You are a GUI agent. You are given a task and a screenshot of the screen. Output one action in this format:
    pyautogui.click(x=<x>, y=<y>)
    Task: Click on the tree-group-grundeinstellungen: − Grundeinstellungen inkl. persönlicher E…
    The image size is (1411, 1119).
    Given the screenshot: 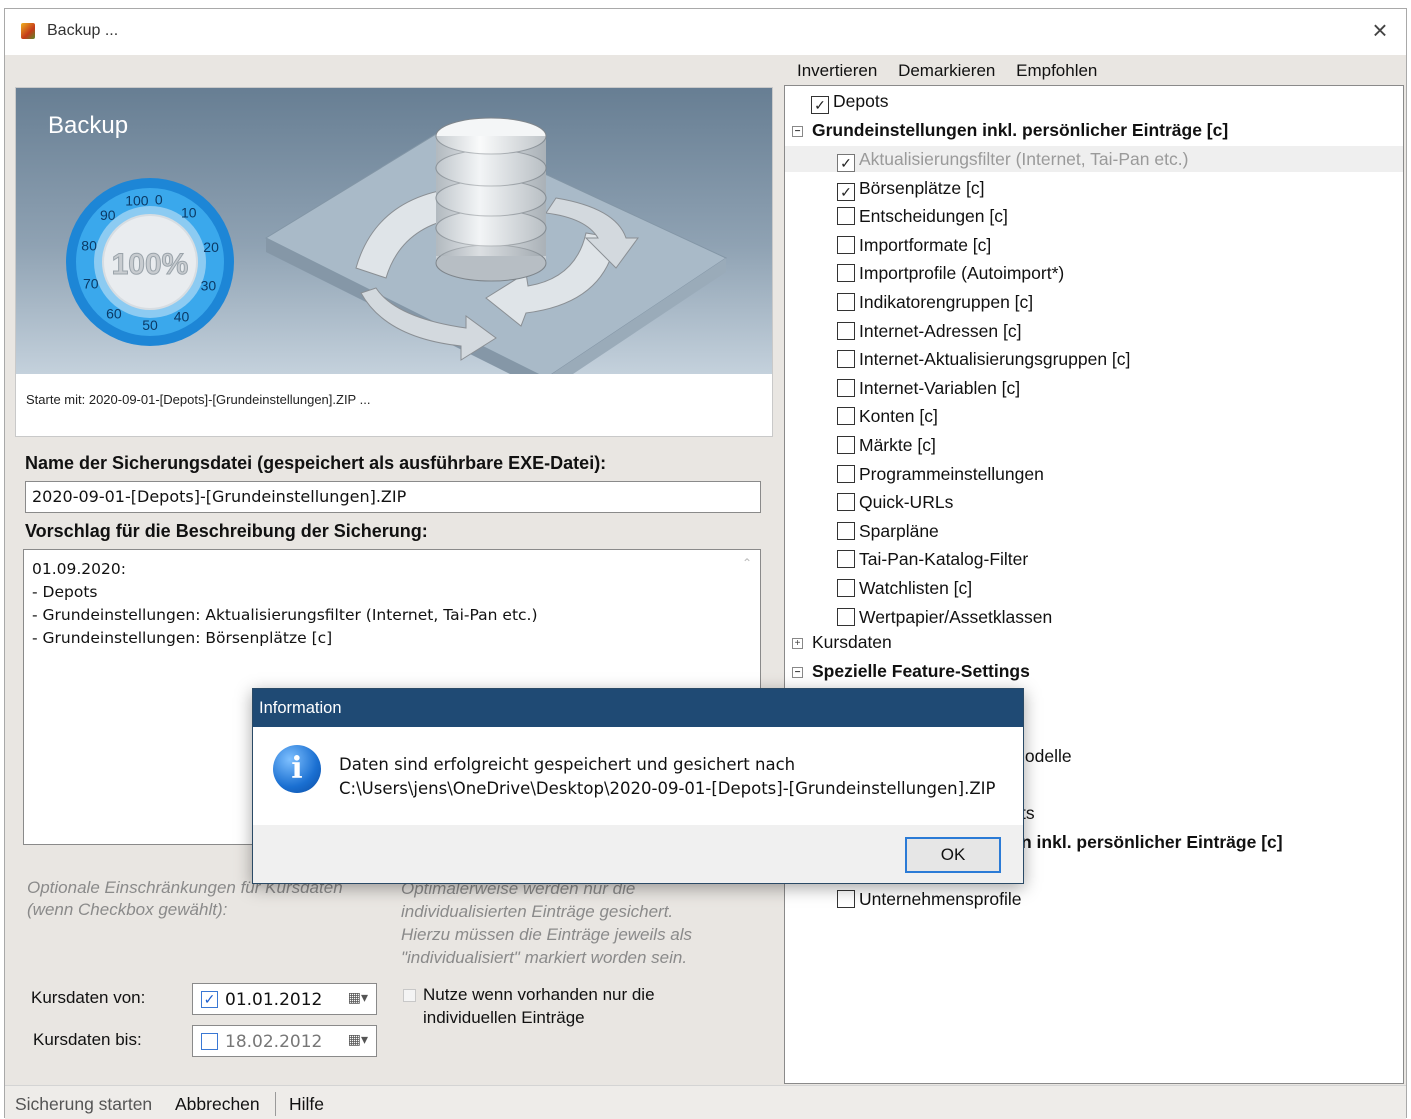 What is the action you would take?
    pyautogui.click(x=1010, y=130)
    